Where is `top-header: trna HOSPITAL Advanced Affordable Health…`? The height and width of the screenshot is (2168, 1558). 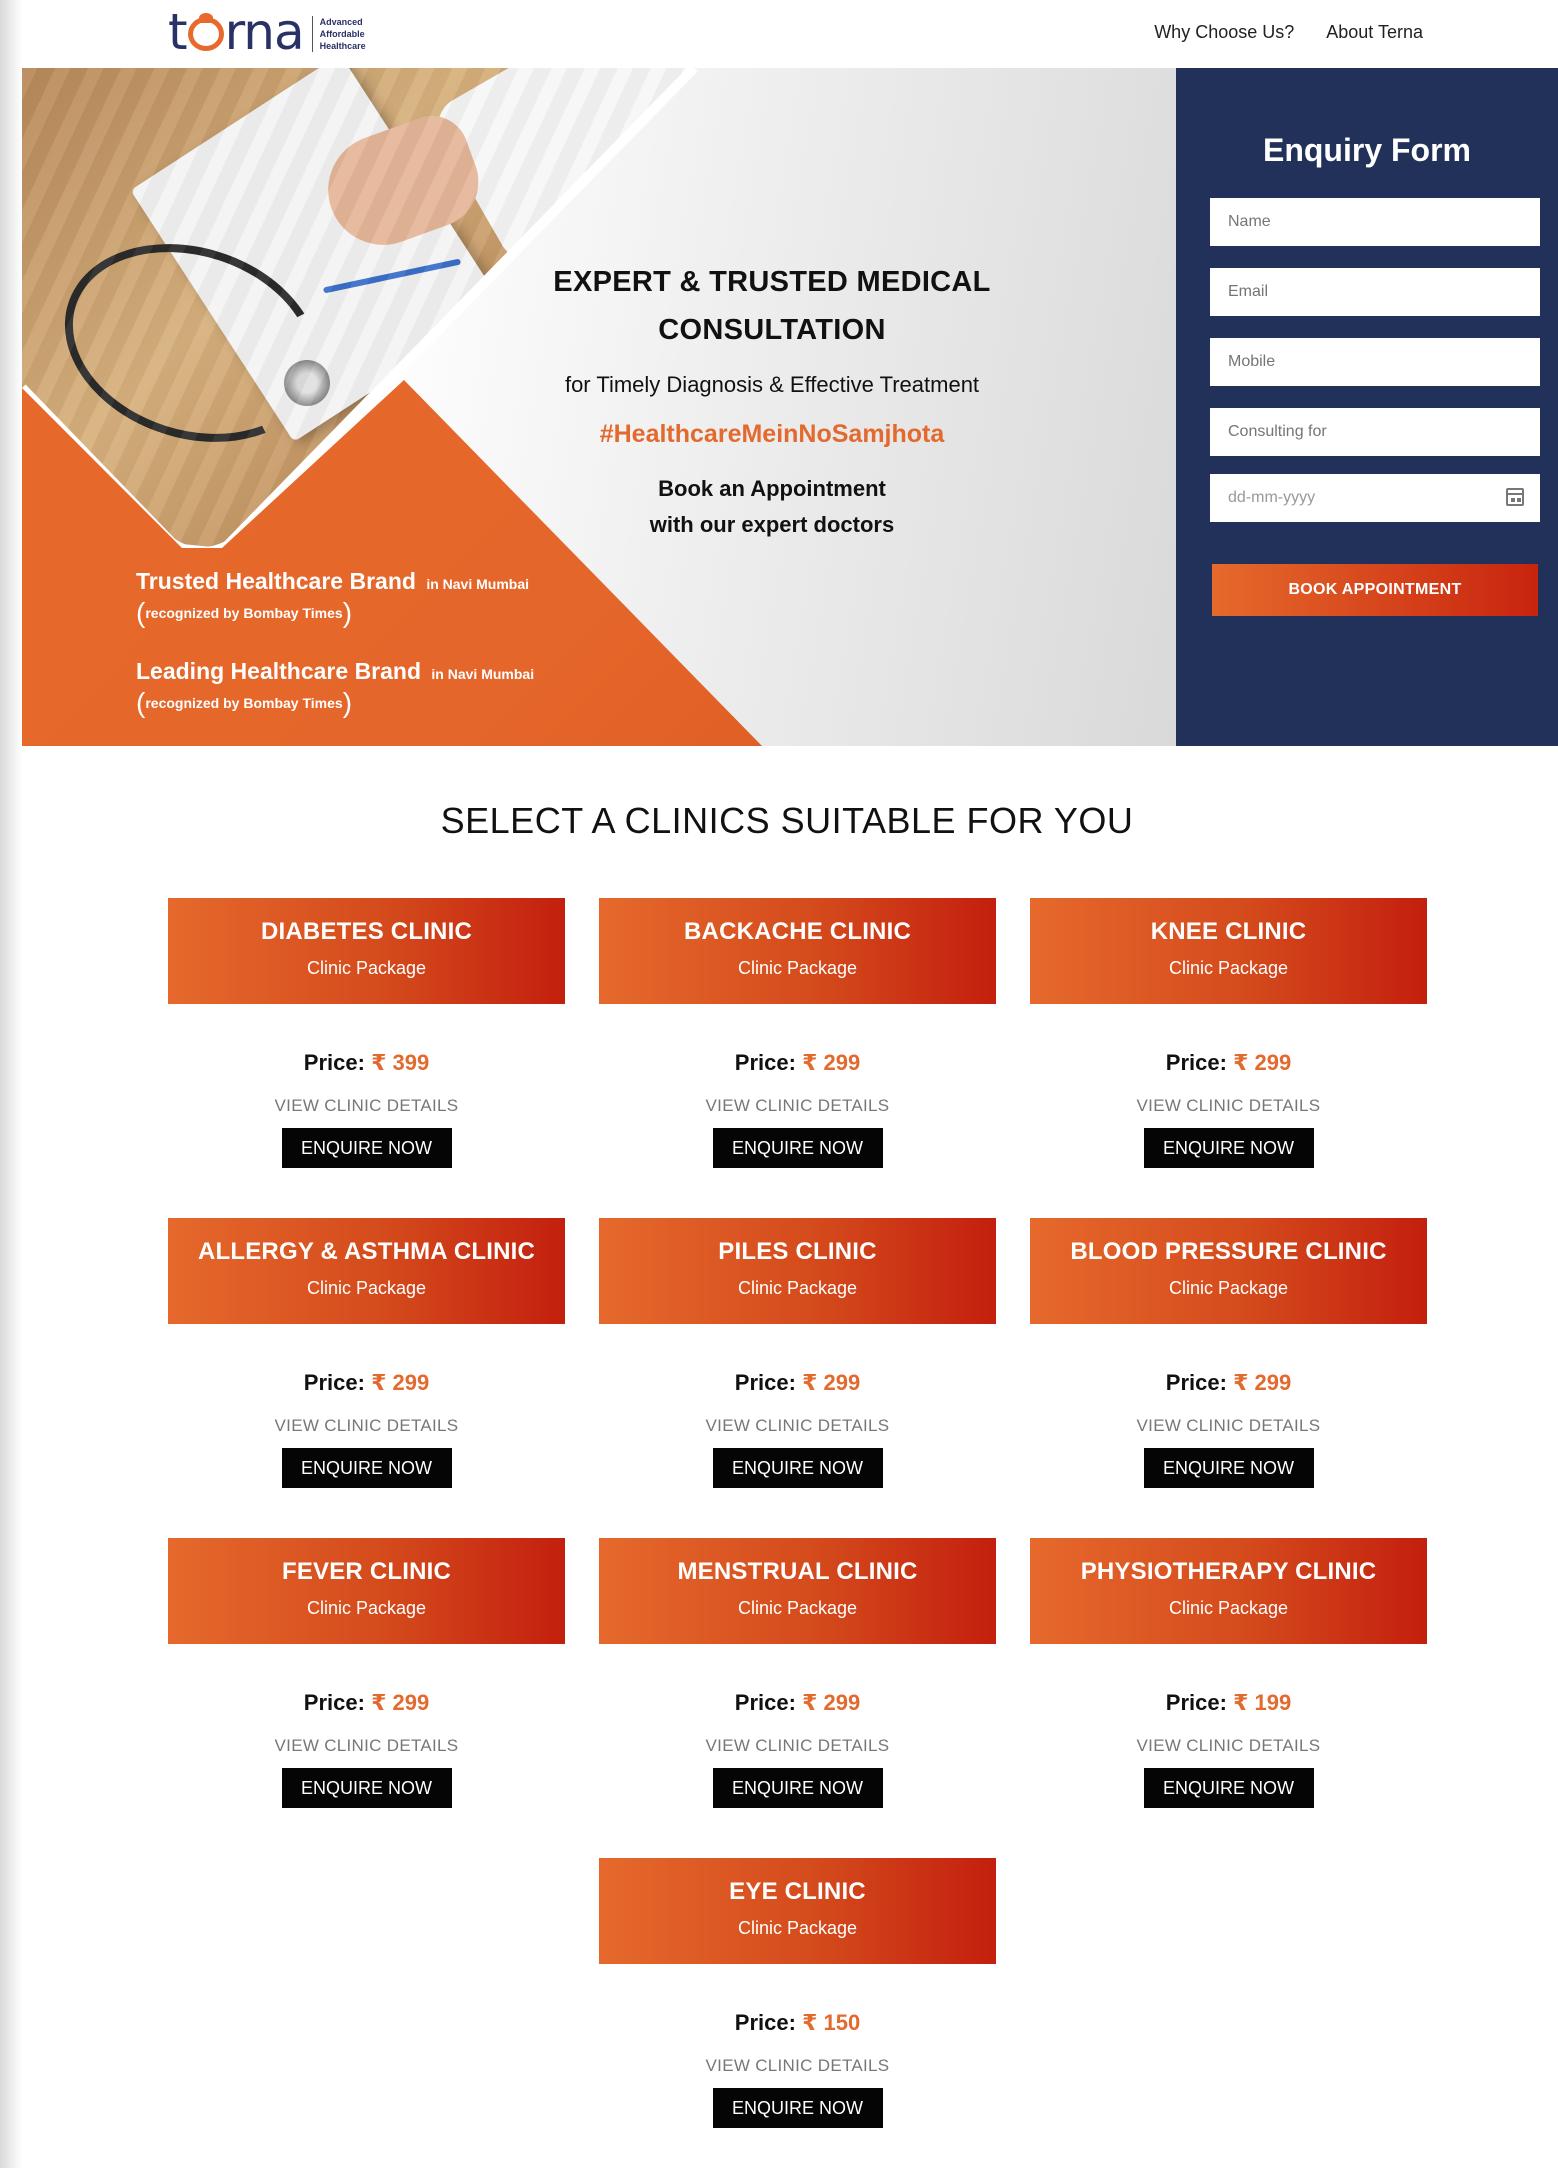
top-header: trna HOSPITAL Advanced Affordable Health… is located at coordinates (790, 41).